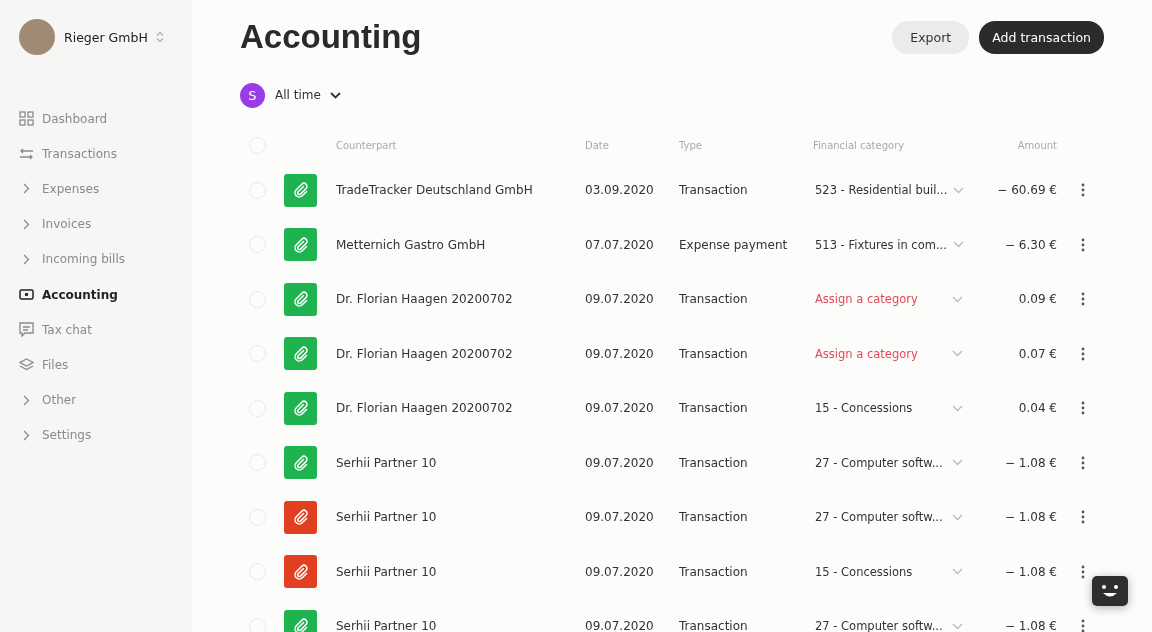 This screenshot has height=632, width=1152. What do you see at coordinates (411, 244) in the screenshot?
I see `counterpart-cell-text: Metternich Gastro GmbH` at bounding box center [411, 244].